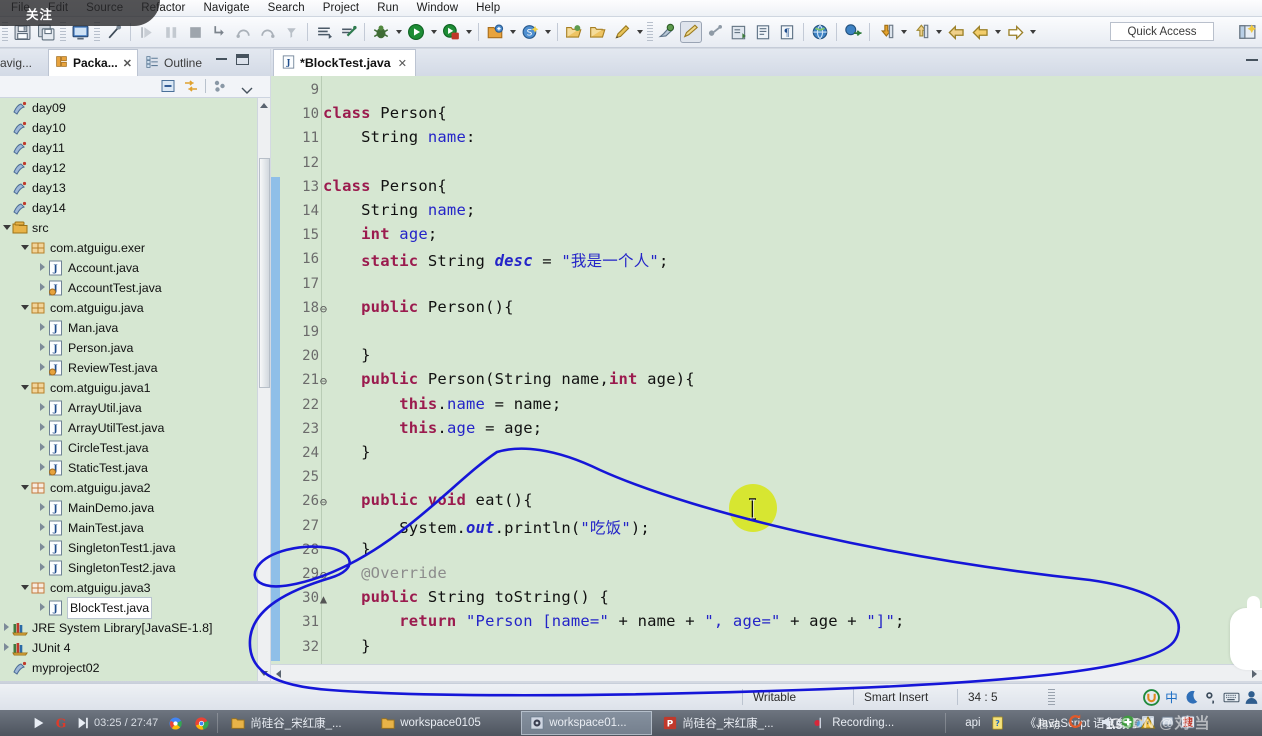  I want to click on code-line: static String desc = "我是一个人";, so click(495, 260).